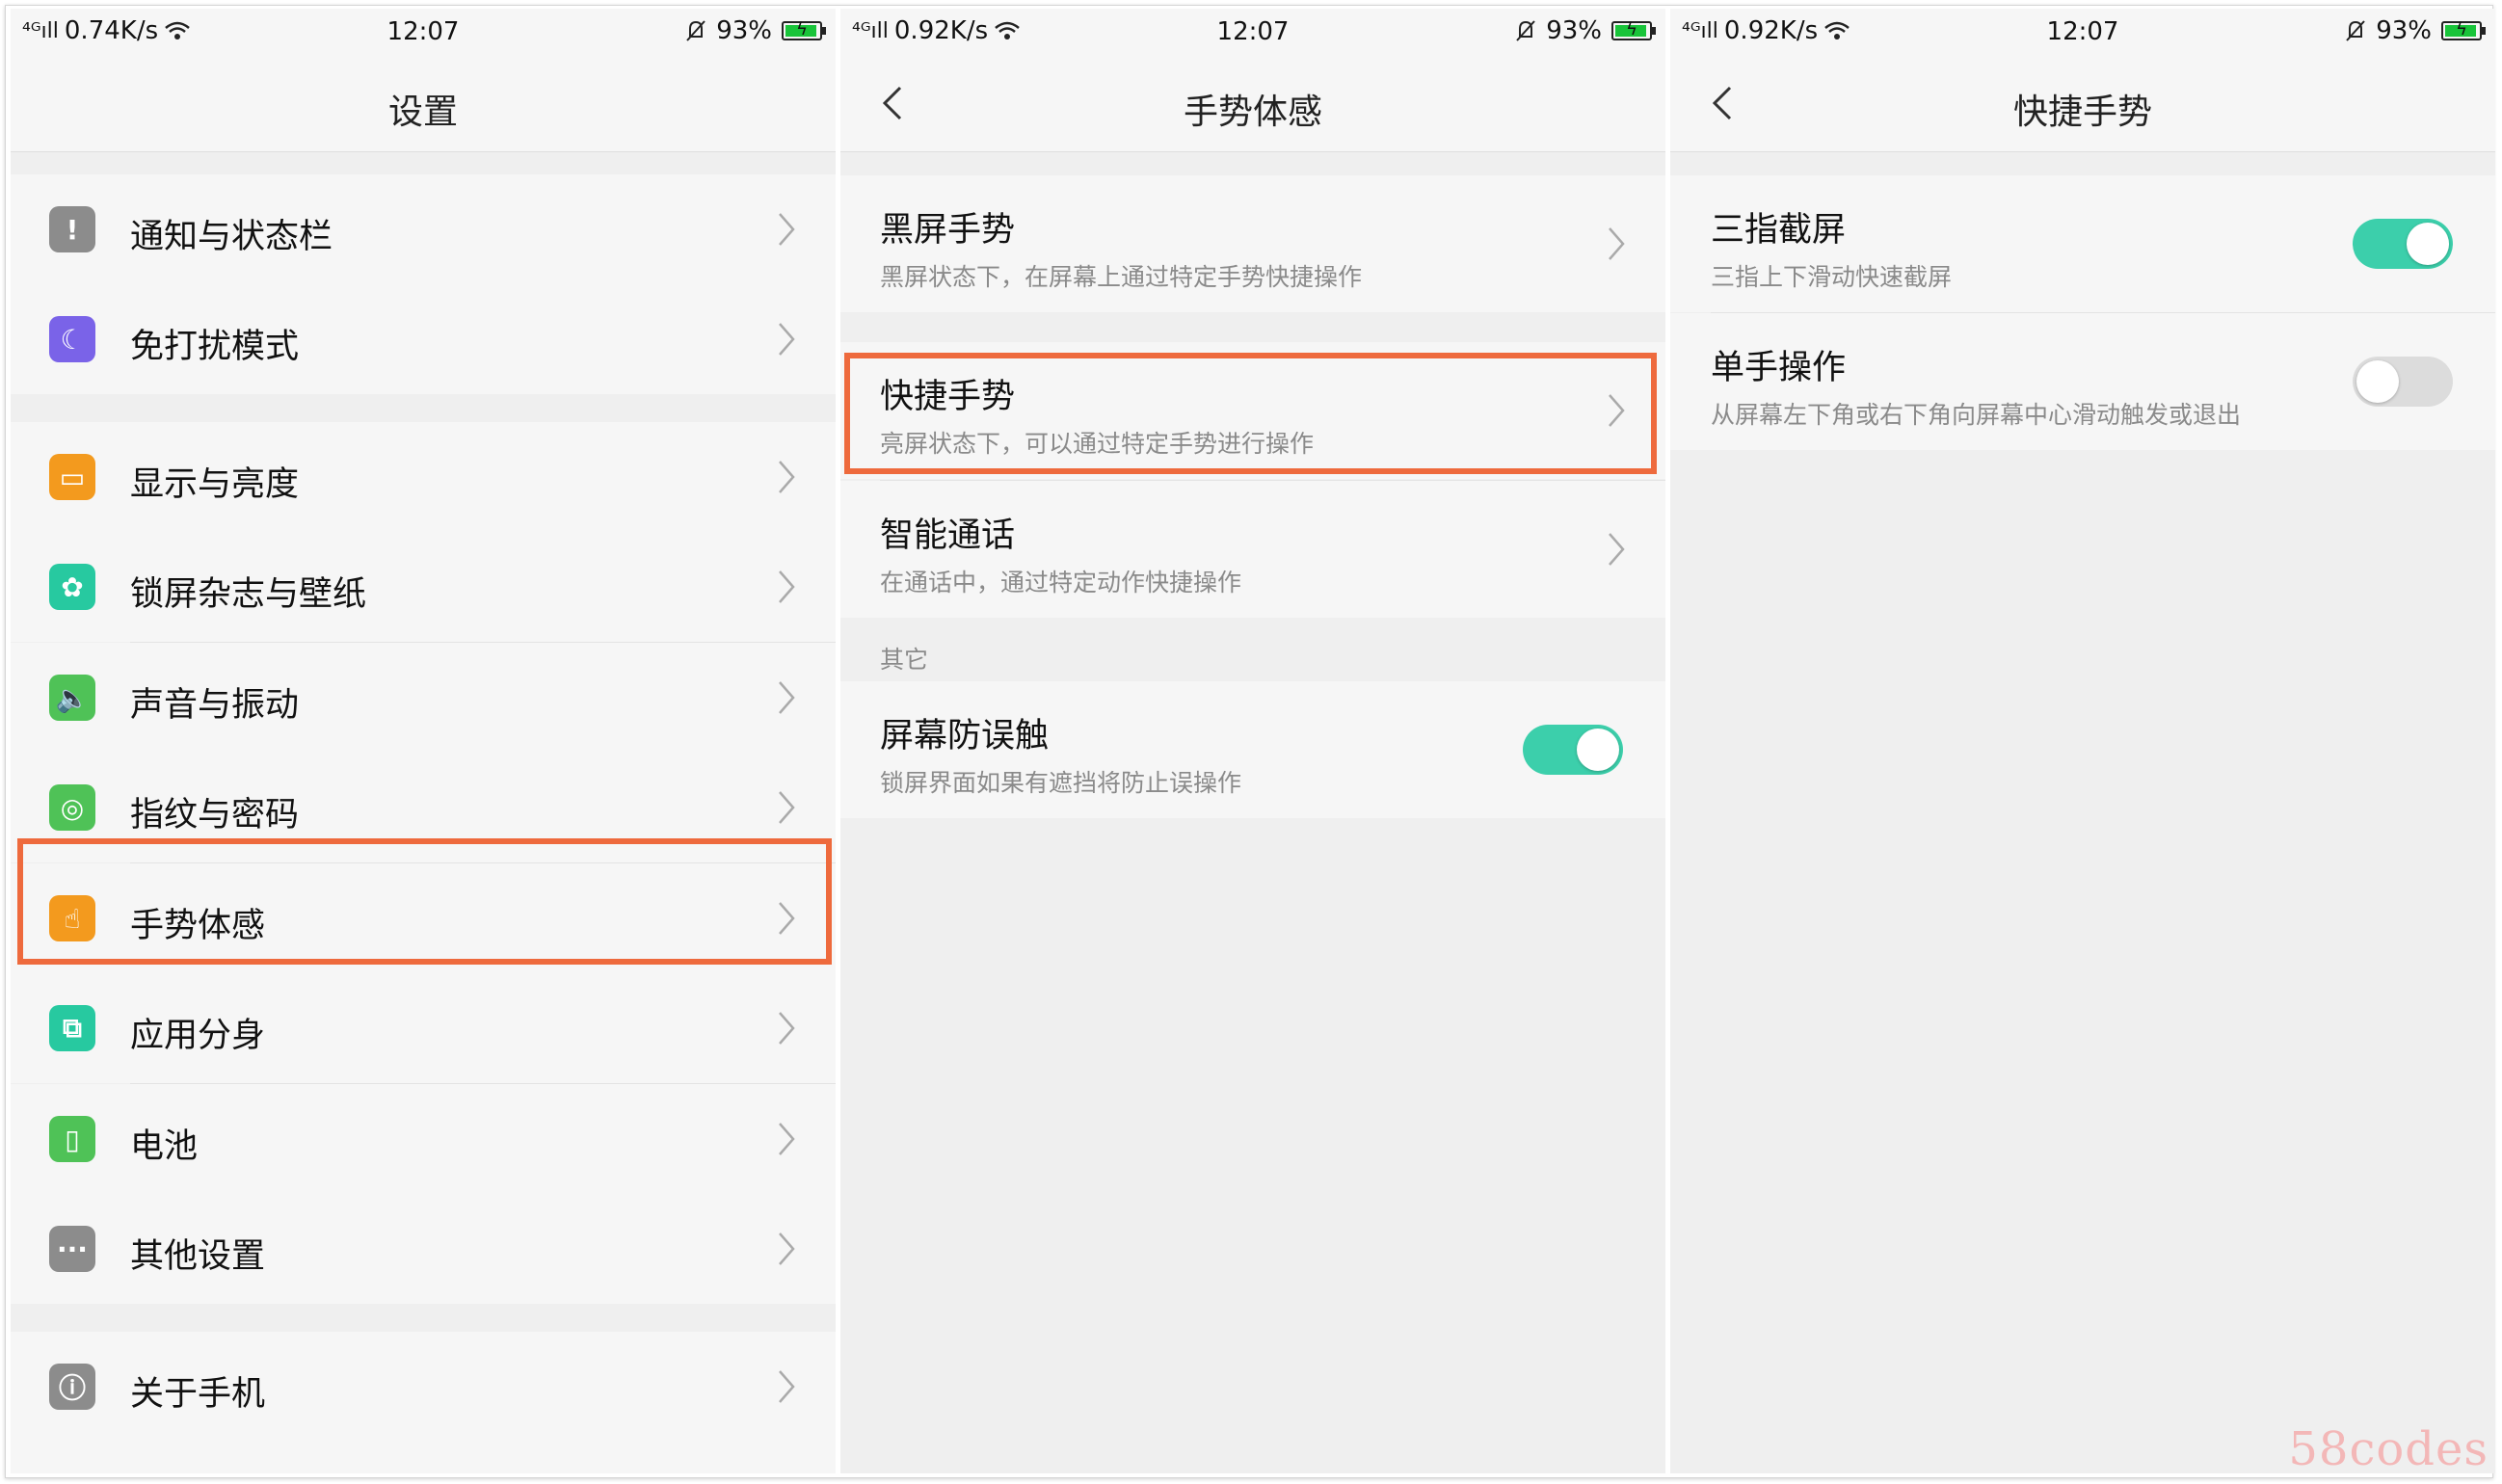  I want to click on info-icon: ⓘ, so click(72, 1387).